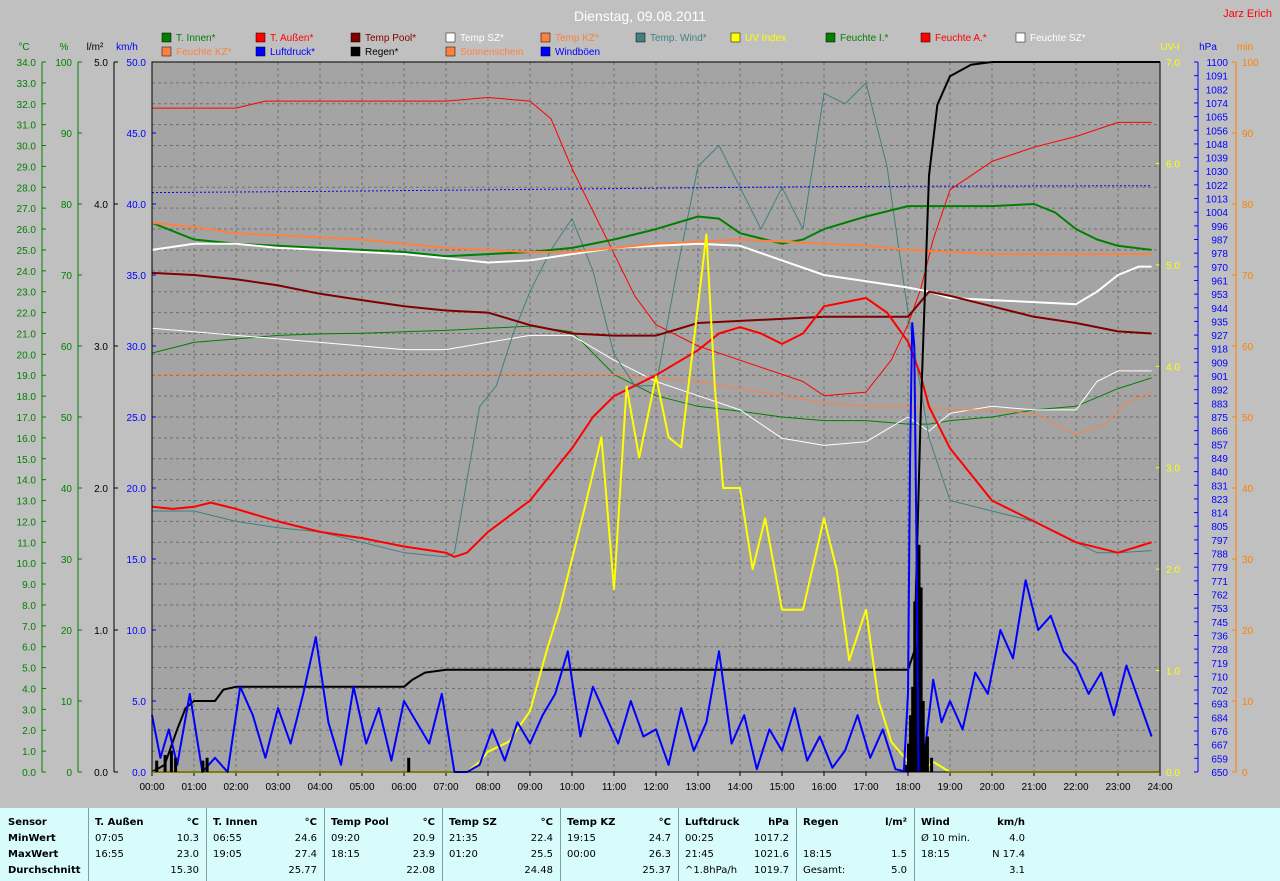  I want to click on axis-tick-label: 35.0, so click(137, 276).